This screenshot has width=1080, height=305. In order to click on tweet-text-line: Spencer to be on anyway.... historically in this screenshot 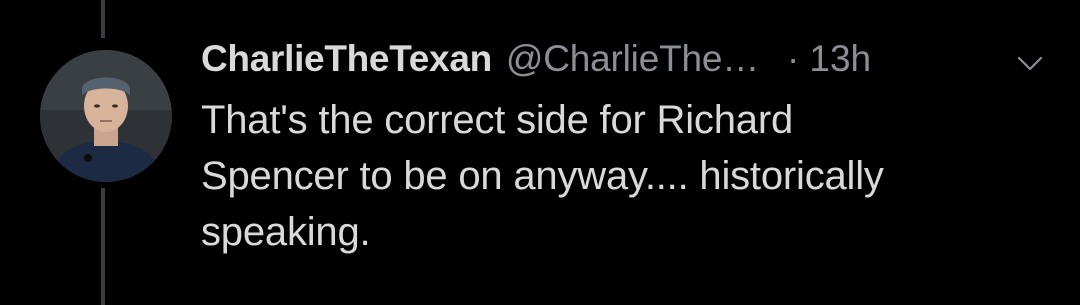, I will do `click(542, 176)`.